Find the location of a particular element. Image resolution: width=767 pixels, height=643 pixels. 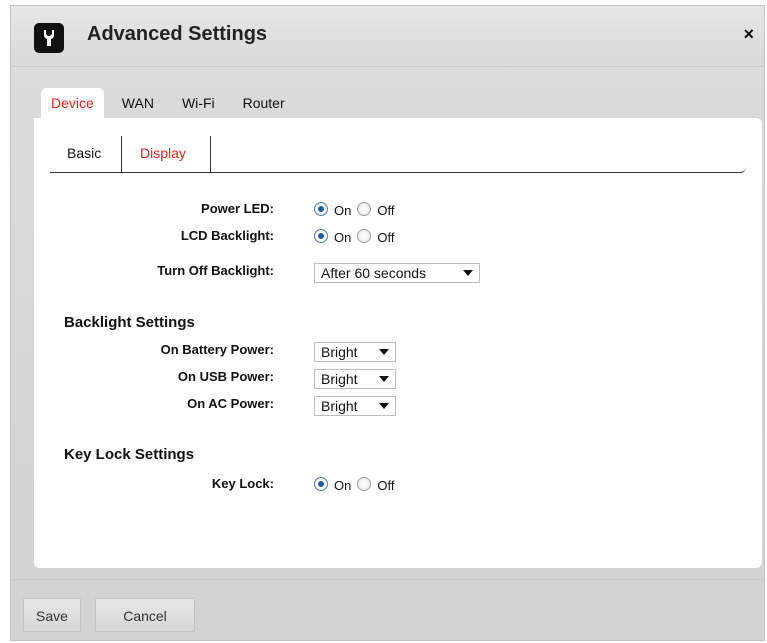

usb-power-select: Bright is located at coordinates (355, 379).